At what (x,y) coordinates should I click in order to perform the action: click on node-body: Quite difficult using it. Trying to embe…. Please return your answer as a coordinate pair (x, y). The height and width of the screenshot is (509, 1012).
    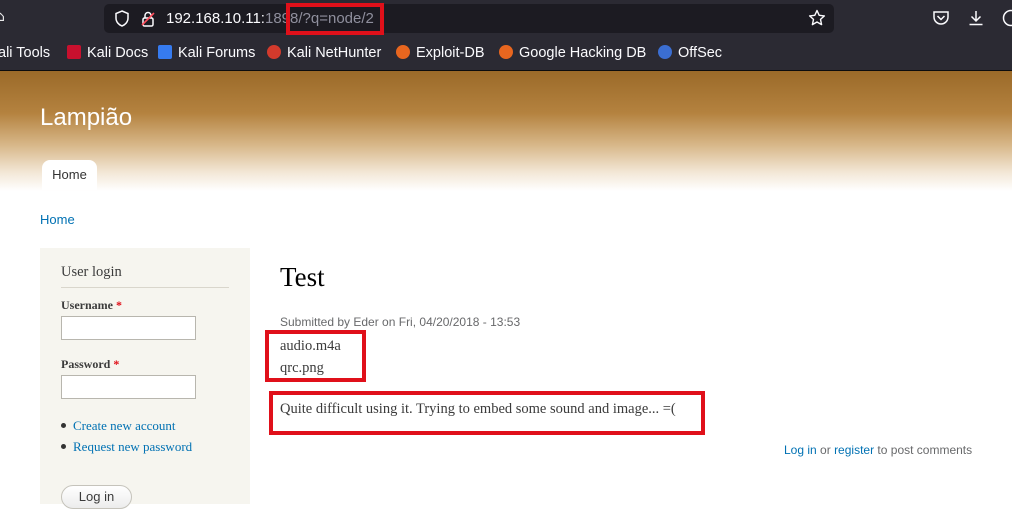
    Looking at the image, I should click on (478, 409).